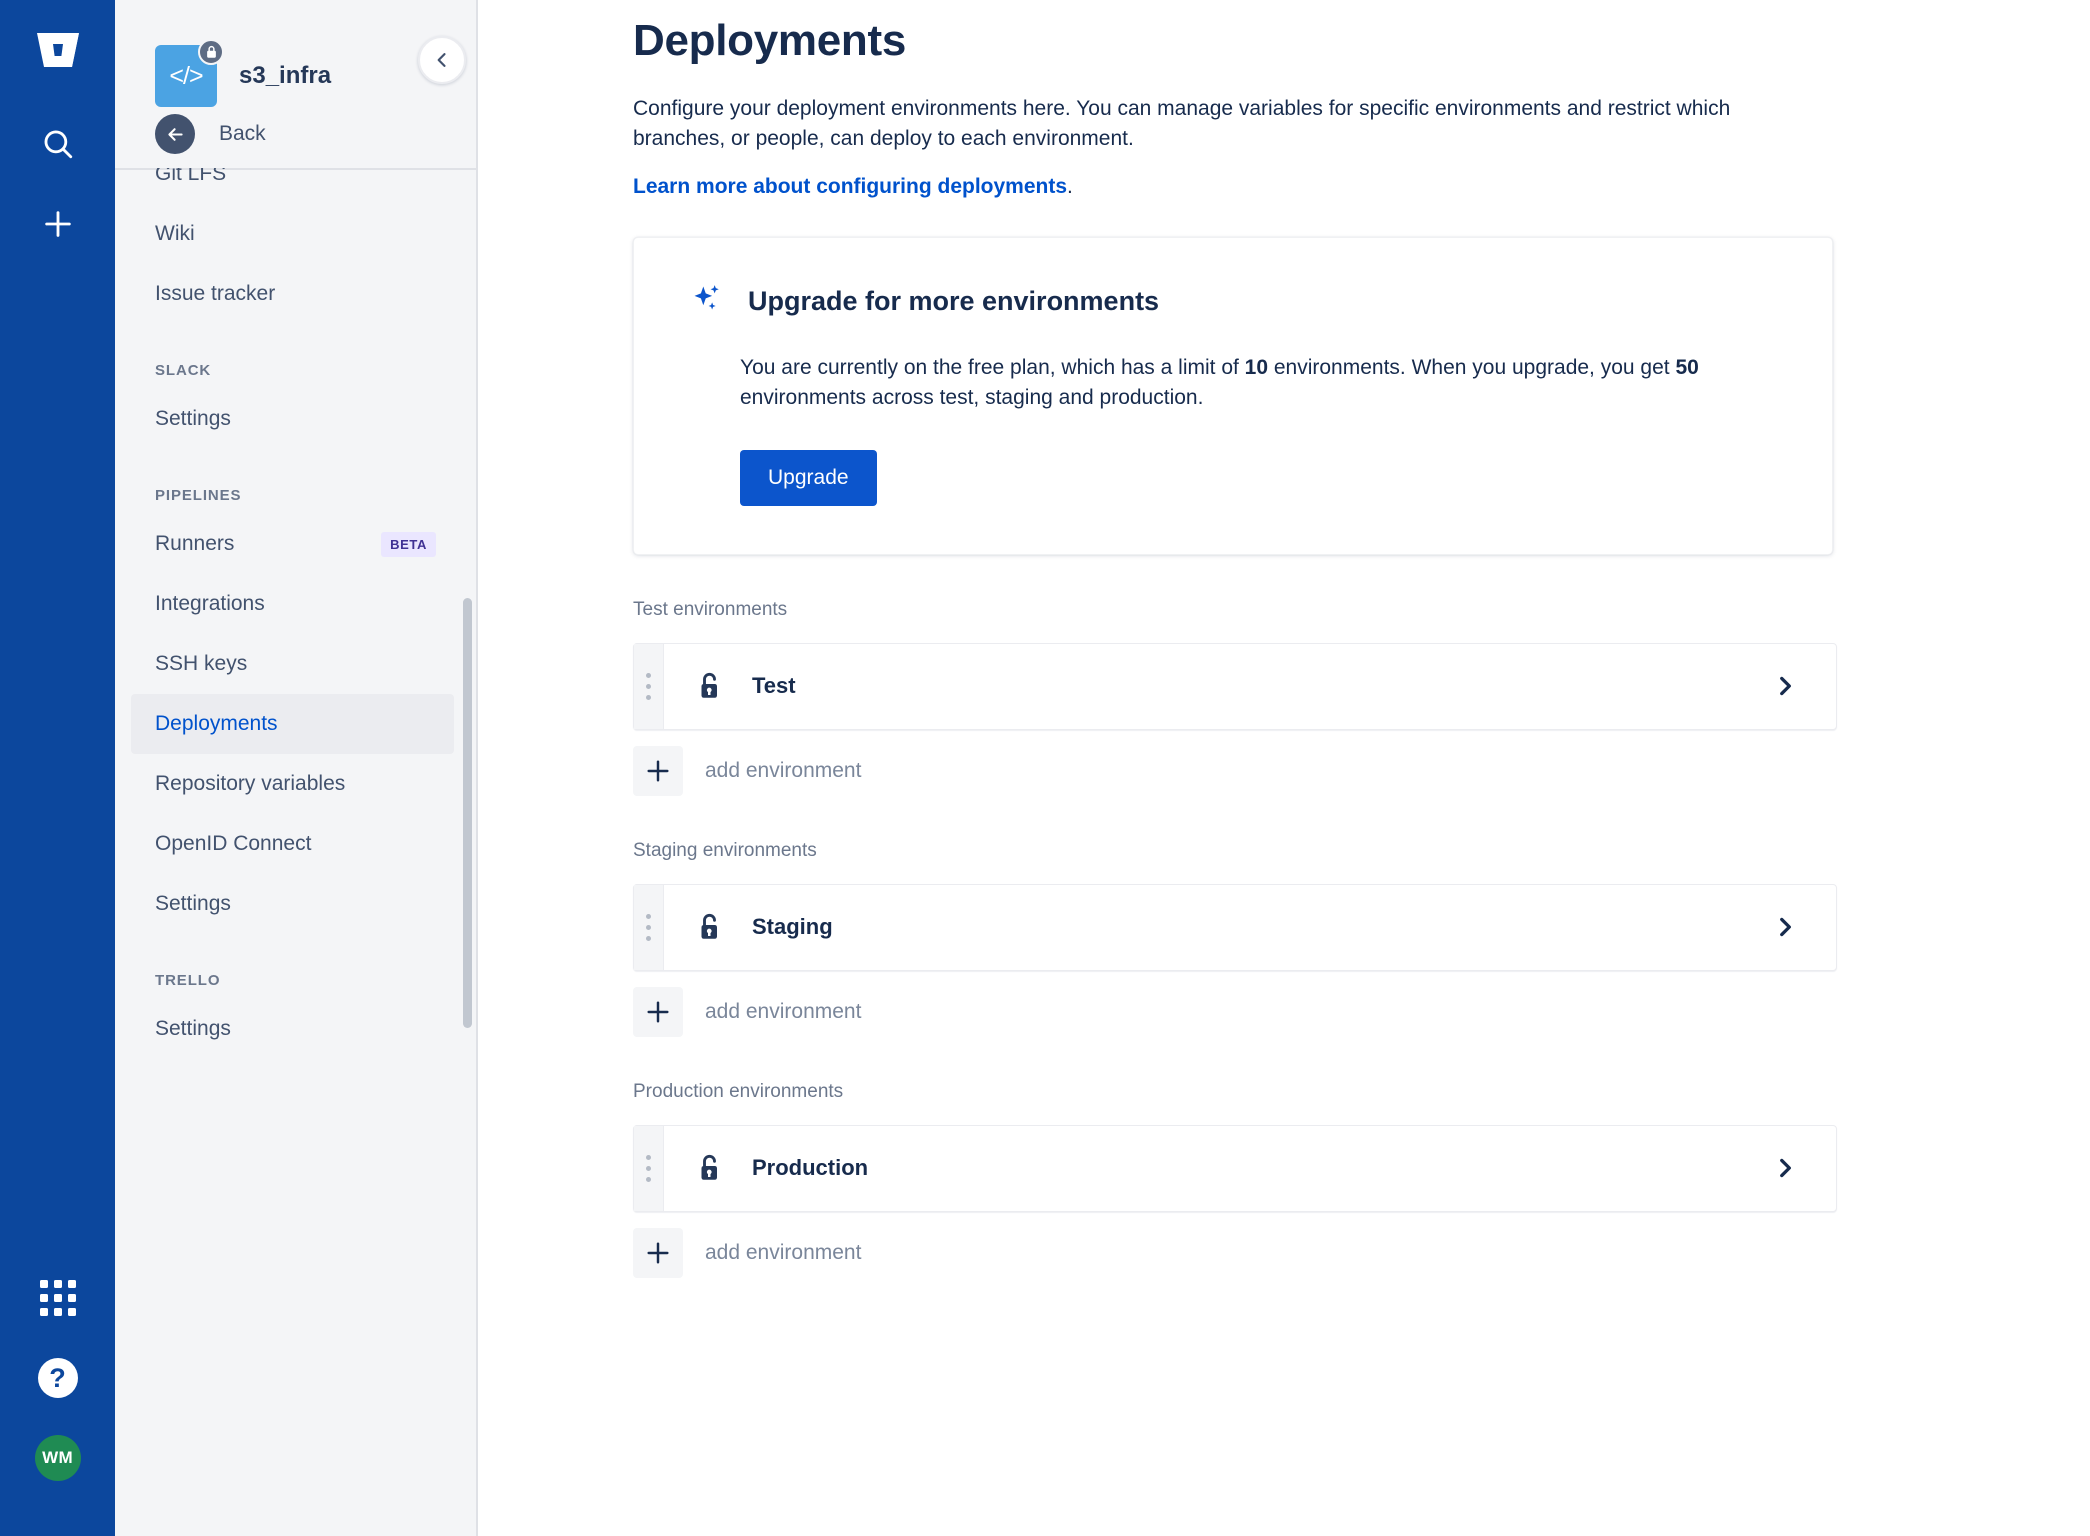 The width and height of the screenshot is (2090, 1536). I want to click on environment-row: Production, so click(1235, 1168).